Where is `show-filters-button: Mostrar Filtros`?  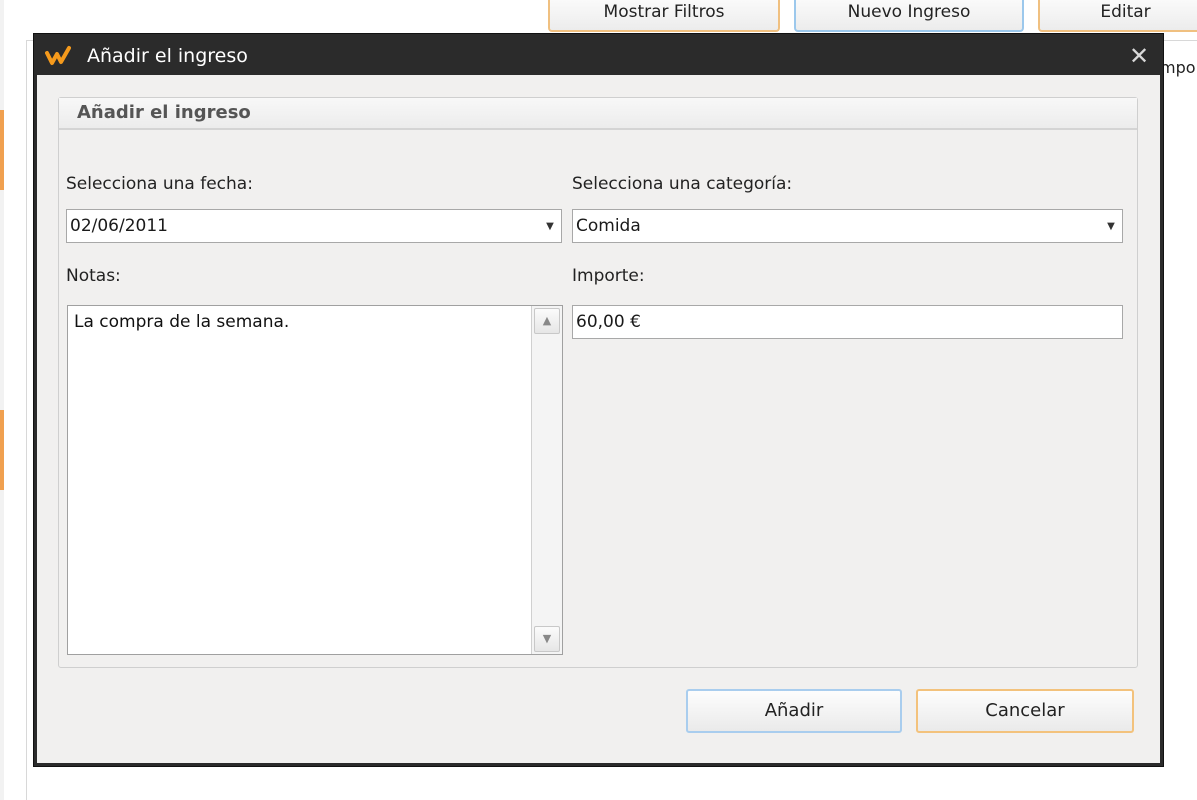 show-filters-button: Mostrar Filtros is located at coordinates (664, 16).